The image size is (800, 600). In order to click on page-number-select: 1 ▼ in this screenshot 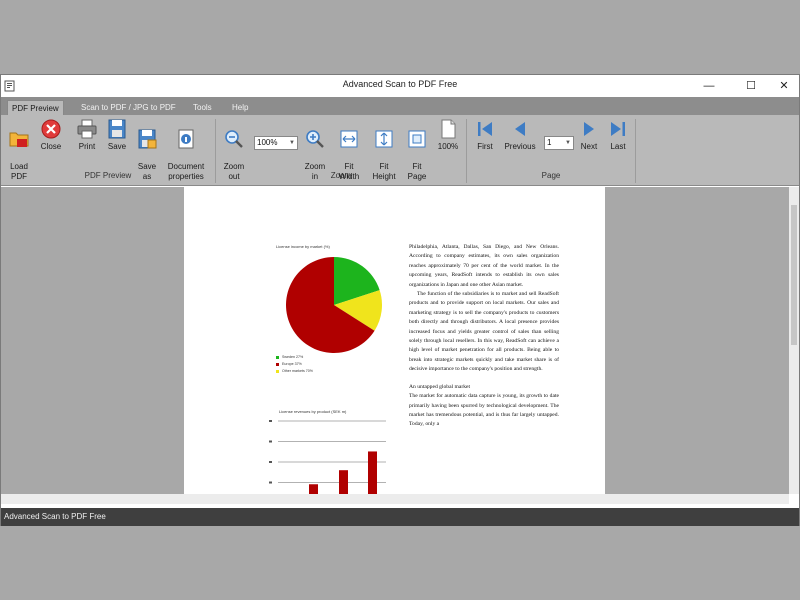, I will do `click(559, 143)`.